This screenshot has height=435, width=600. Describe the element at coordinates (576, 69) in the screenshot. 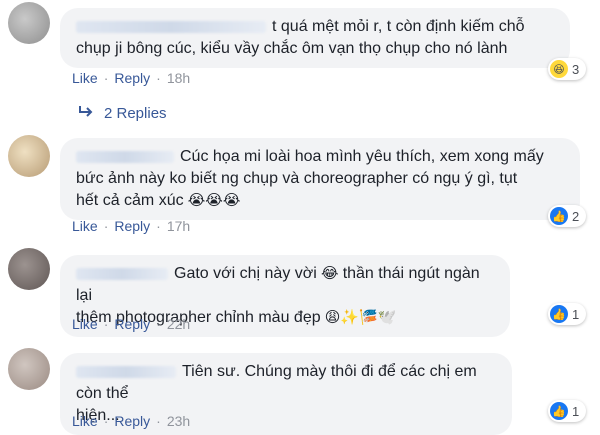

I see `reaction-count: 3` at that location.